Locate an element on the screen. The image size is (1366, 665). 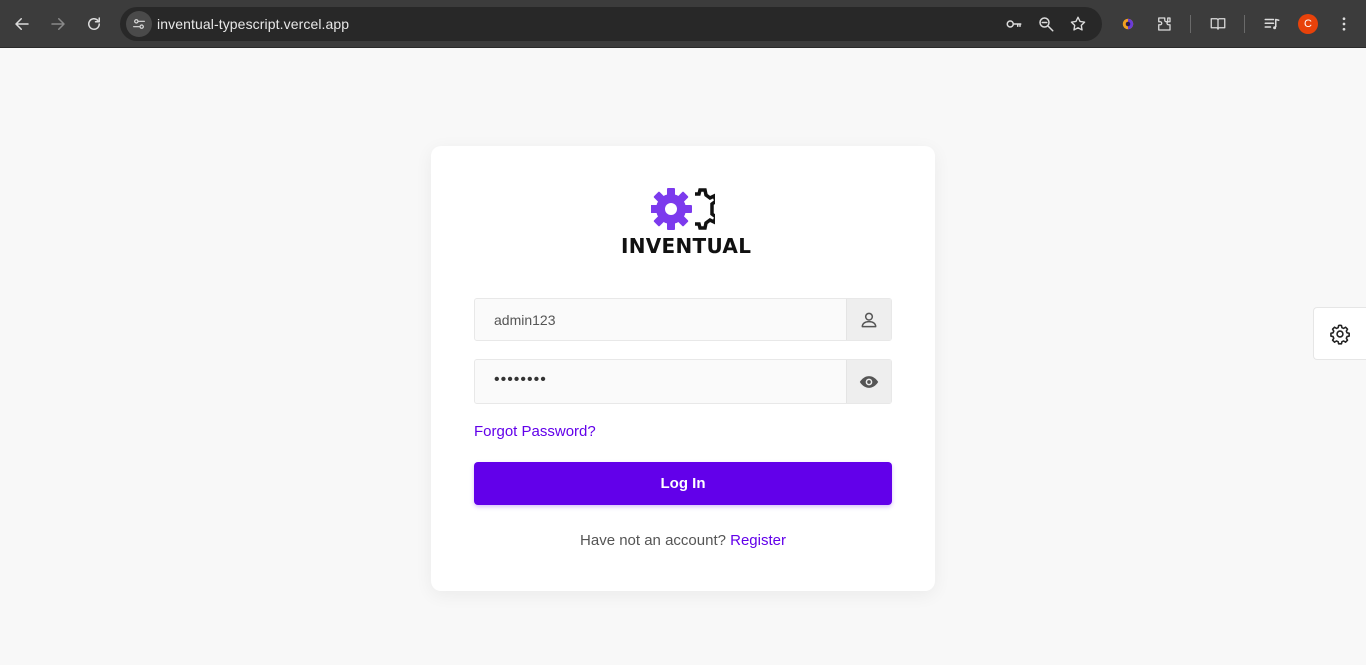
menu-icon is located at coordinates (1344, 24).